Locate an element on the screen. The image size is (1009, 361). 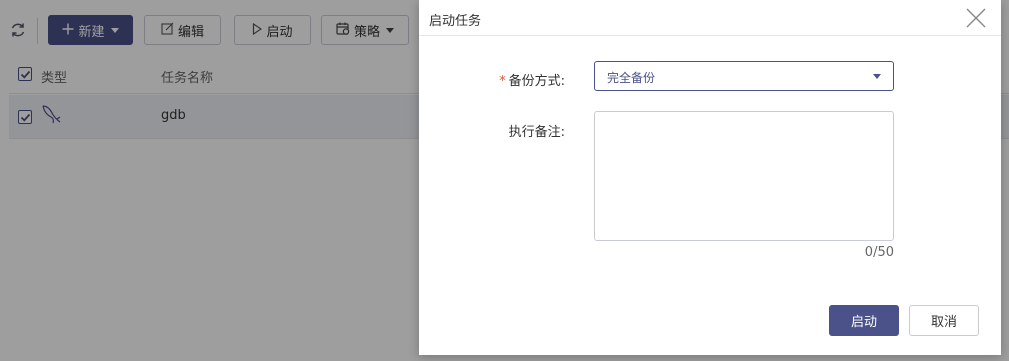
close-icon is located at coordinates (976, 18).